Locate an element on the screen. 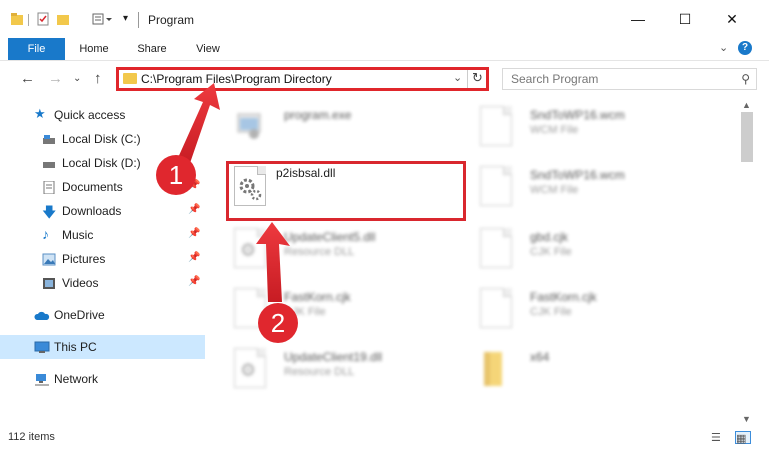 Image resolution: width=769 pixels, height=467 pixels. scroll-down-icon: ▼ is located at coordinates (746, 419).